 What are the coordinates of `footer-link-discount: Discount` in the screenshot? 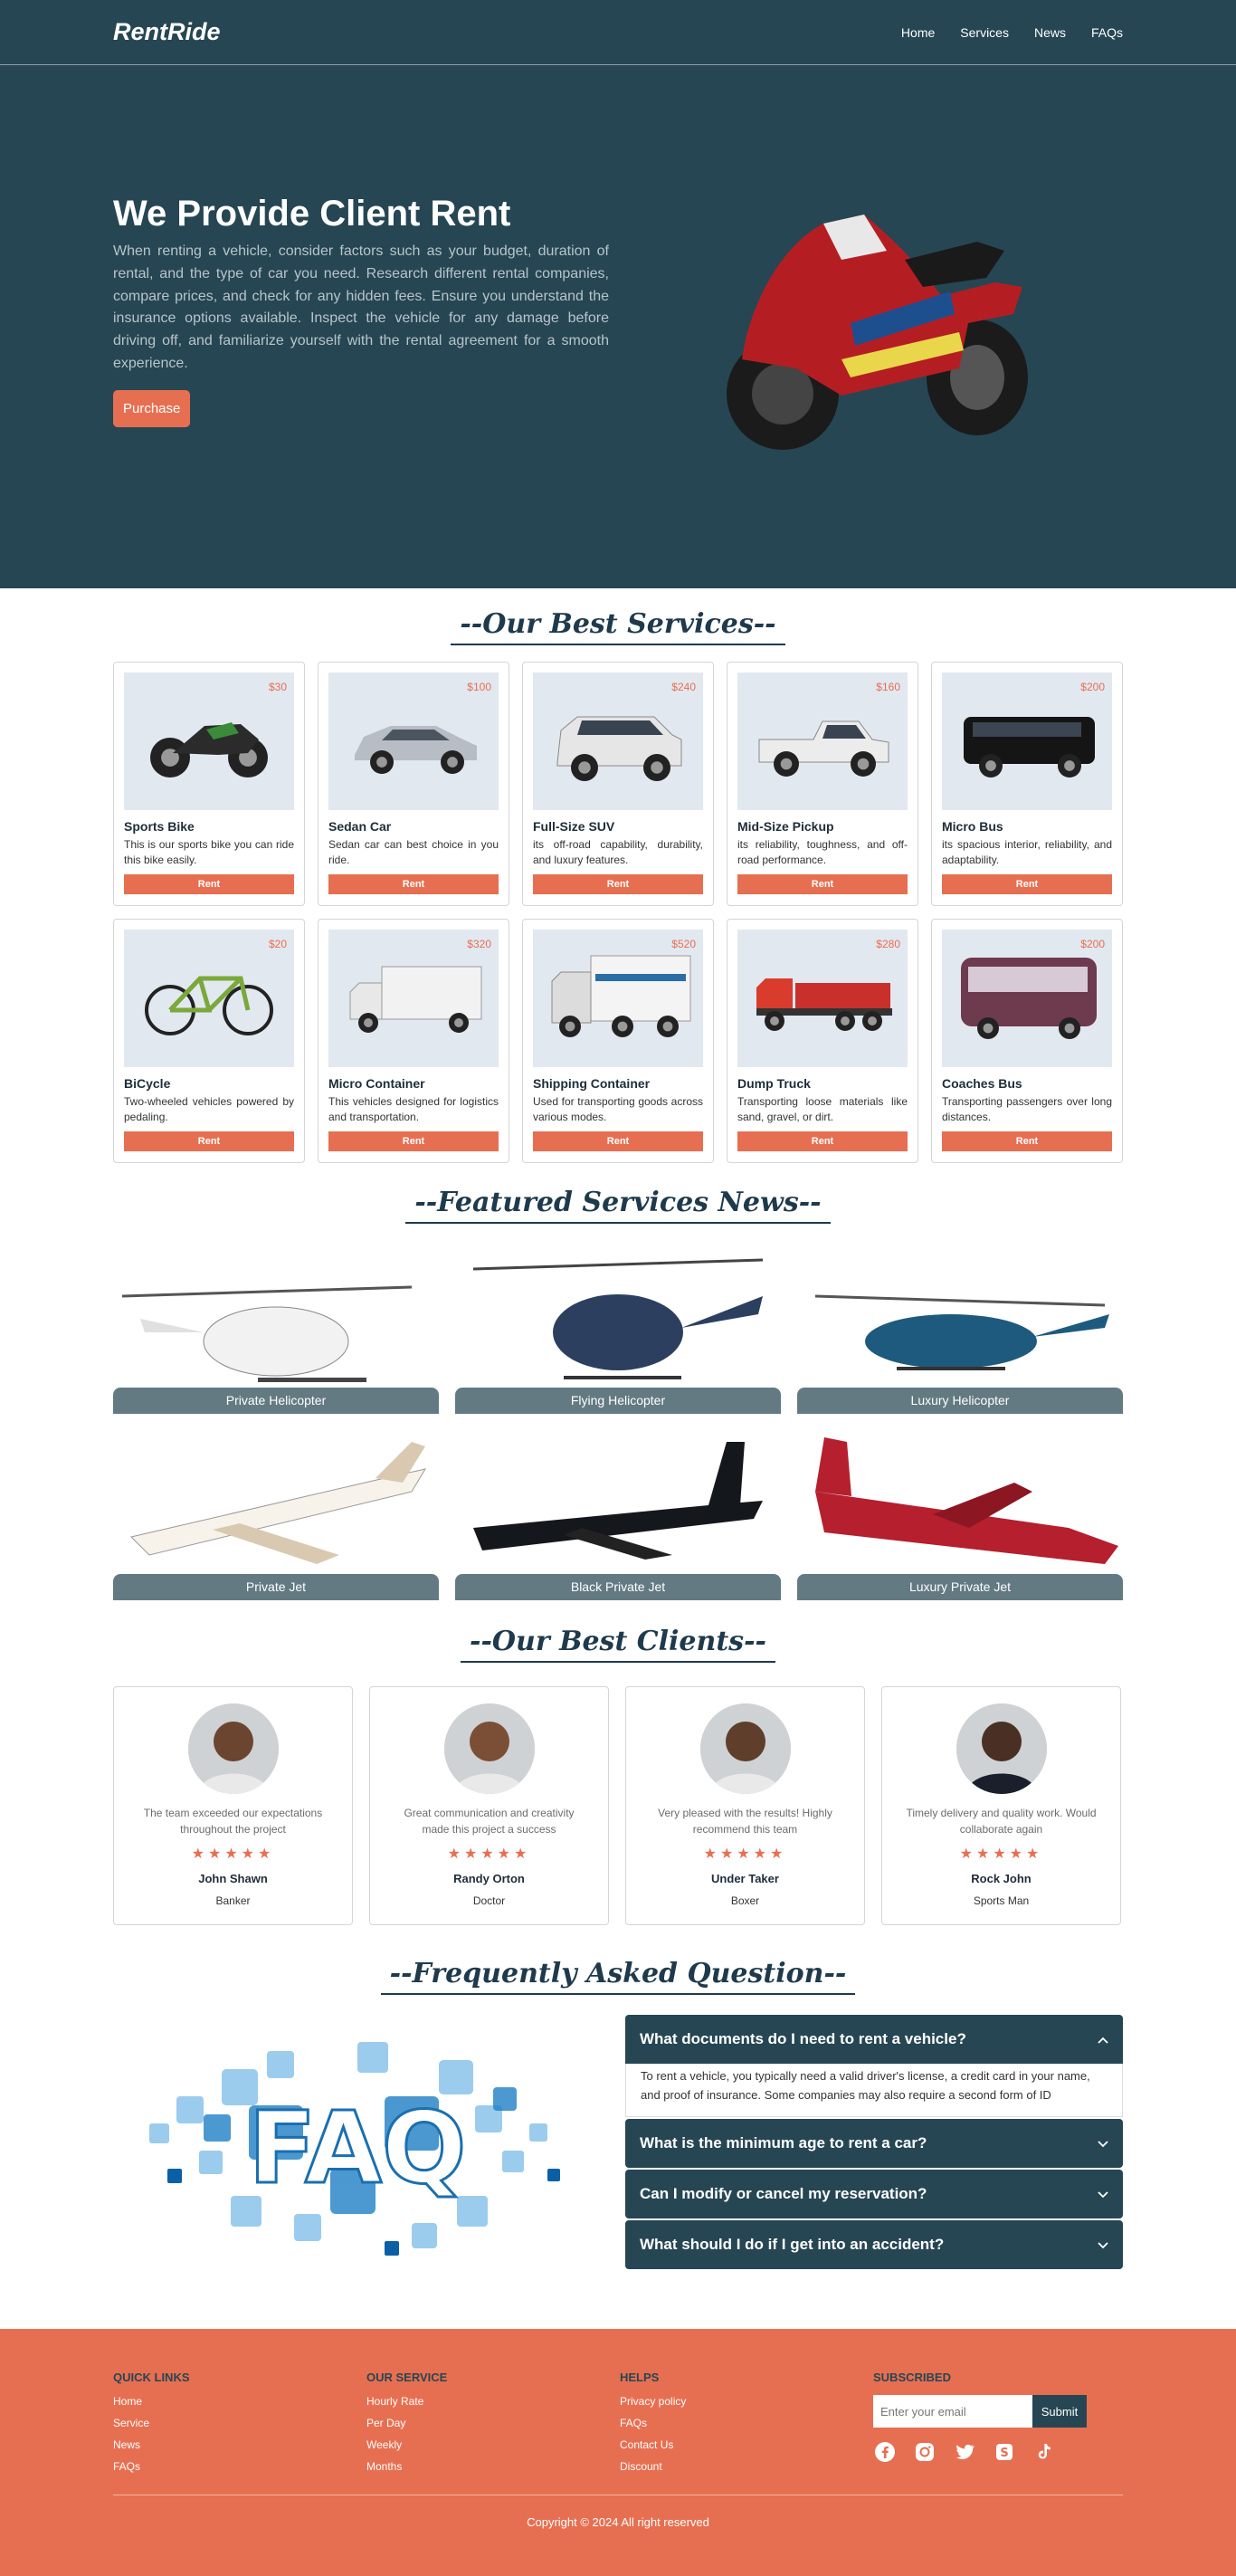 It's located at (746, 2466).